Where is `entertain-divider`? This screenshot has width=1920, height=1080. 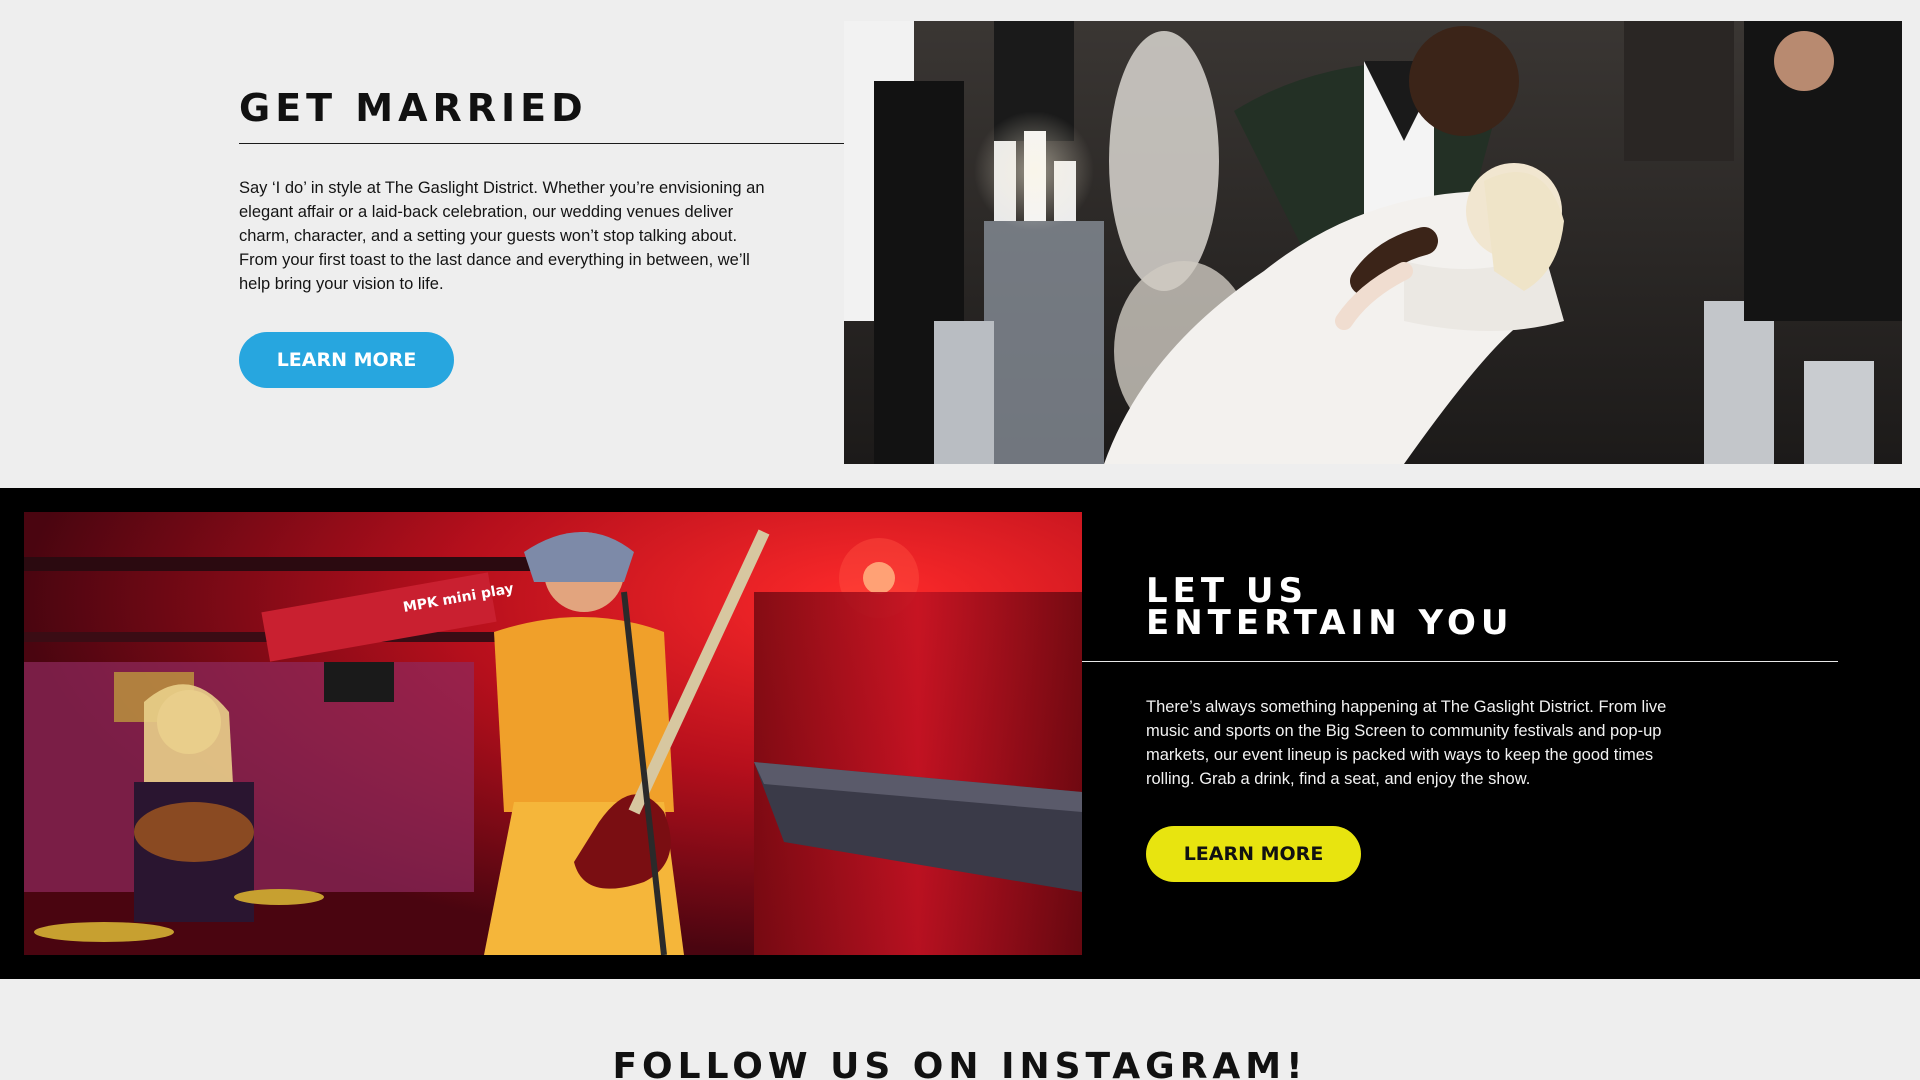 entertain-divider is located at coordinates (1460, 661).